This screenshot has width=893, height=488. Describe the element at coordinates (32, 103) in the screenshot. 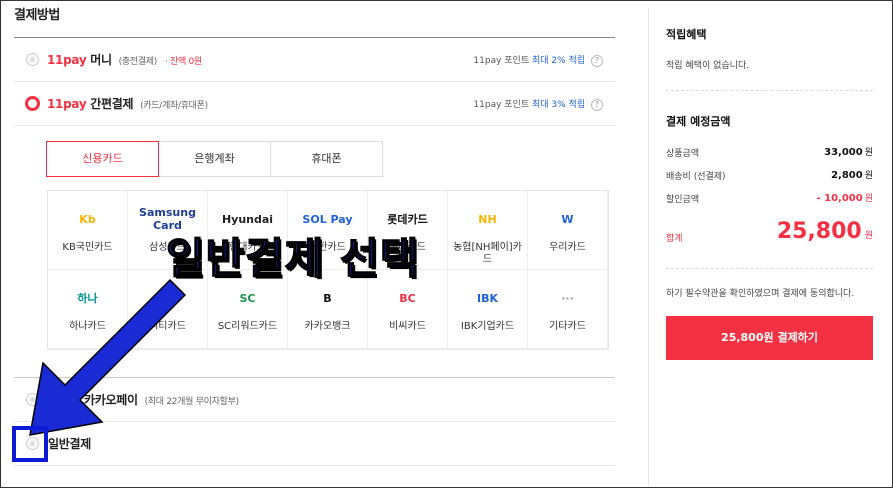

I see `radio-button-selected` at that location.